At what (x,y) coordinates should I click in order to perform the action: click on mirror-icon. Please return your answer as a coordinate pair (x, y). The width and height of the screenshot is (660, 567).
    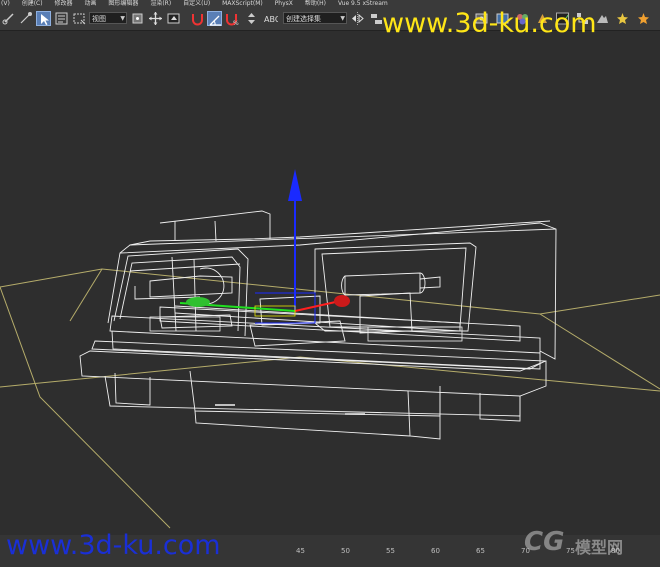
    Looking at the image, I should click on (357, 18).